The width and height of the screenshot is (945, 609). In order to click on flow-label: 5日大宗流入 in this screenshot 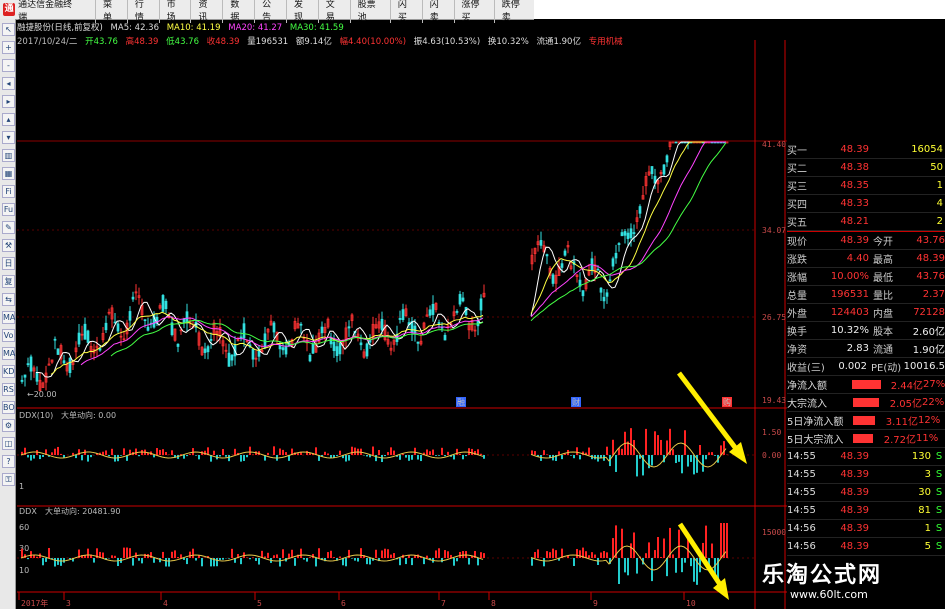, I will do `click(815, 440)`.